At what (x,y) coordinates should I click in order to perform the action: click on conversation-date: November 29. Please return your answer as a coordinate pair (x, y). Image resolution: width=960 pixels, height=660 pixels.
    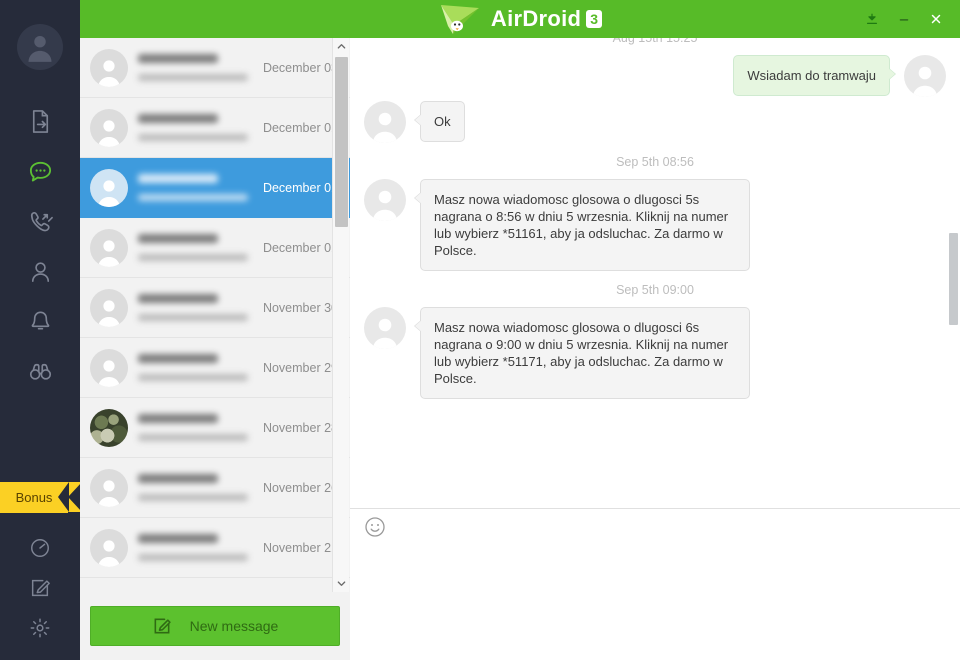
    Looking at the image, I should click on (300, 367).